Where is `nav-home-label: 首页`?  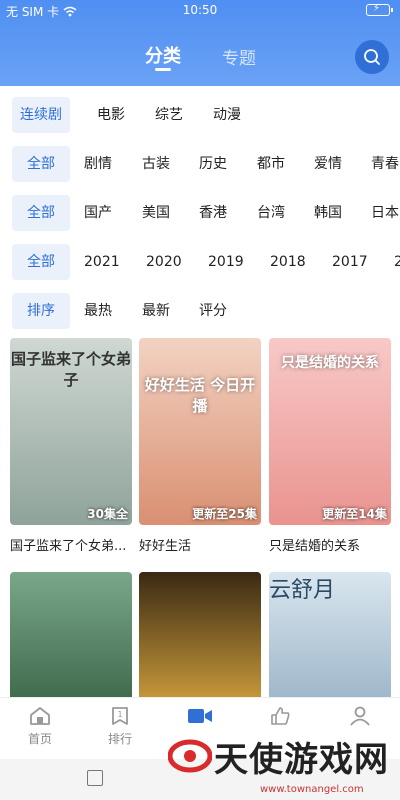 nav-home-label: 首页 is located at coordinates (39, 739).